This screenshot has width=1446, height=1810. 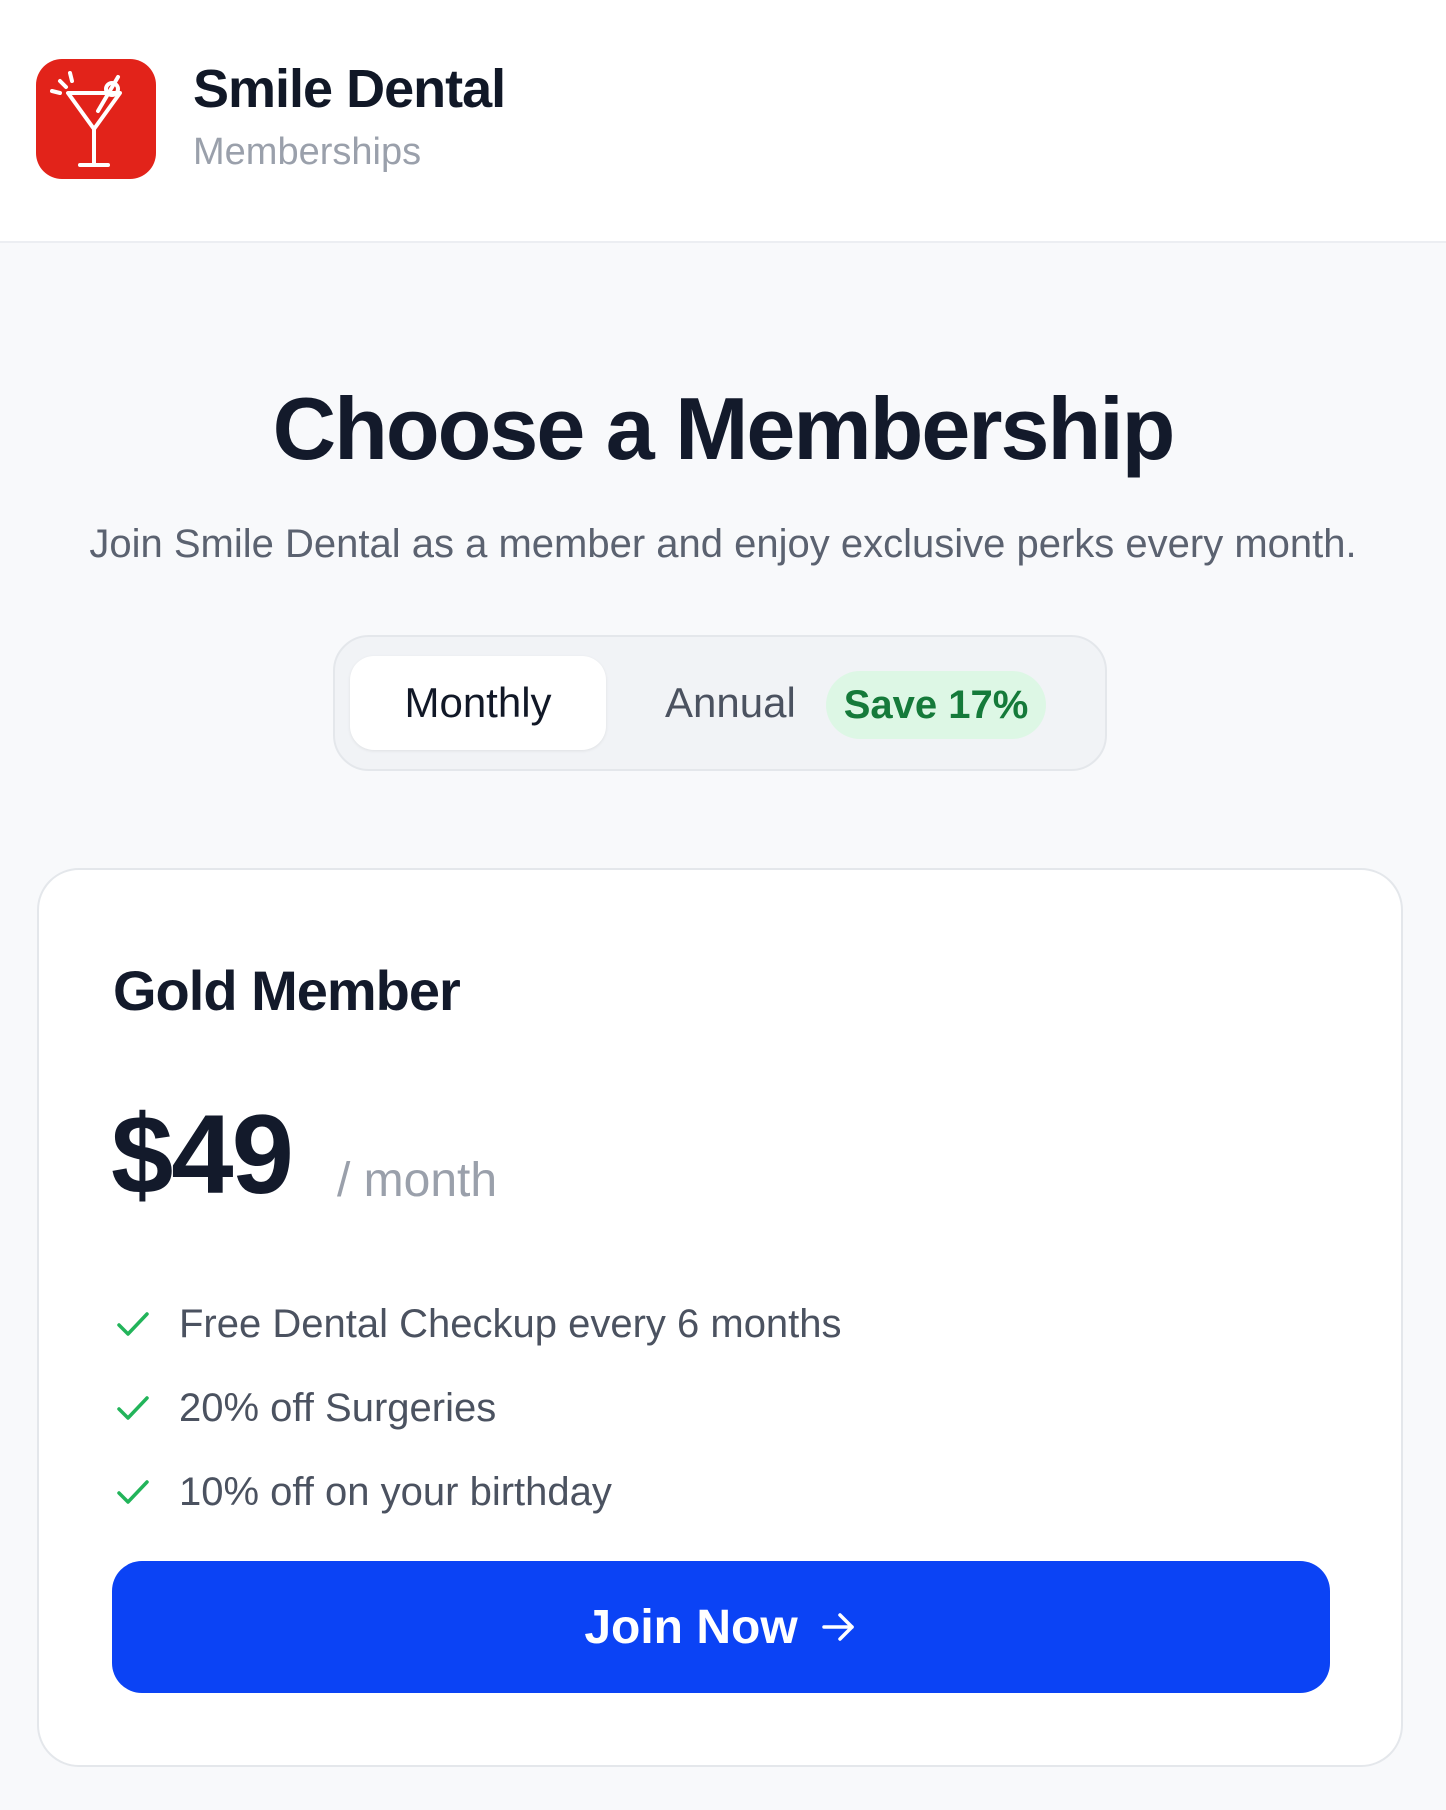 I want to click on feature-text: 10% off on your birthday, so click(x=395, y=1491).